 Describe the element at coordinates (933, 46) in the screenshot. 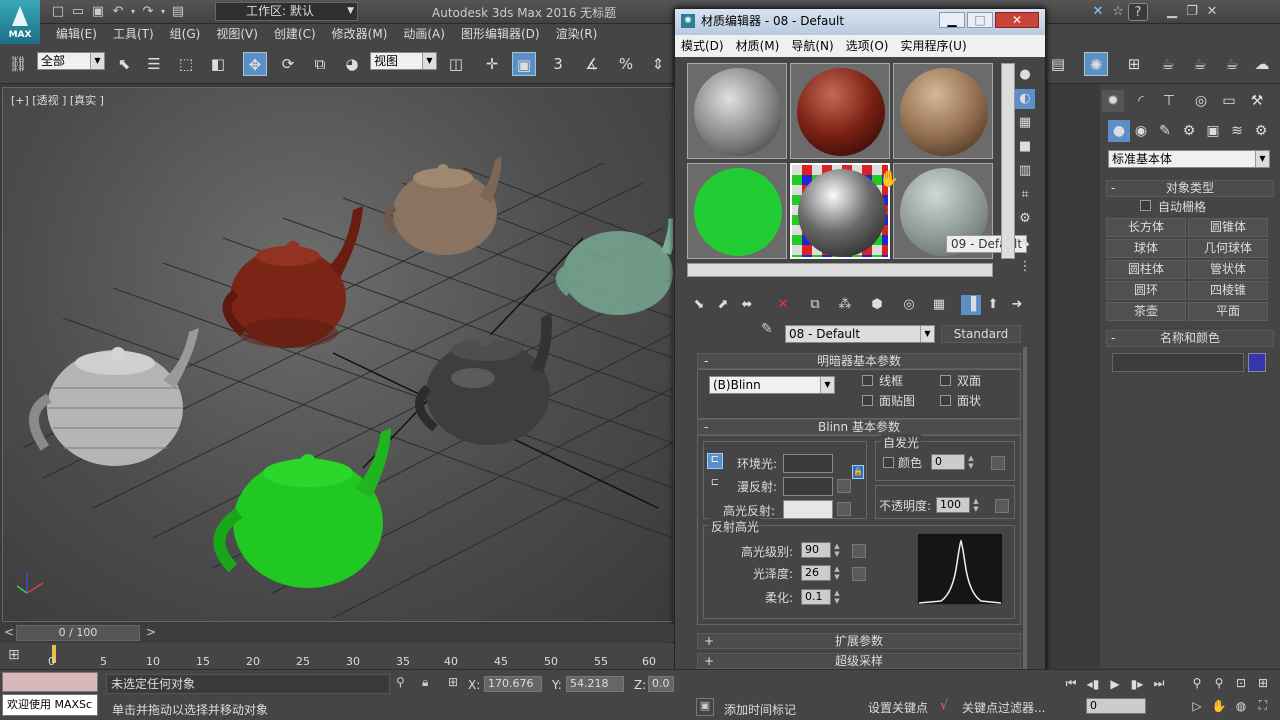

I see `menu-utilities: 实用程序(U)` at that location.